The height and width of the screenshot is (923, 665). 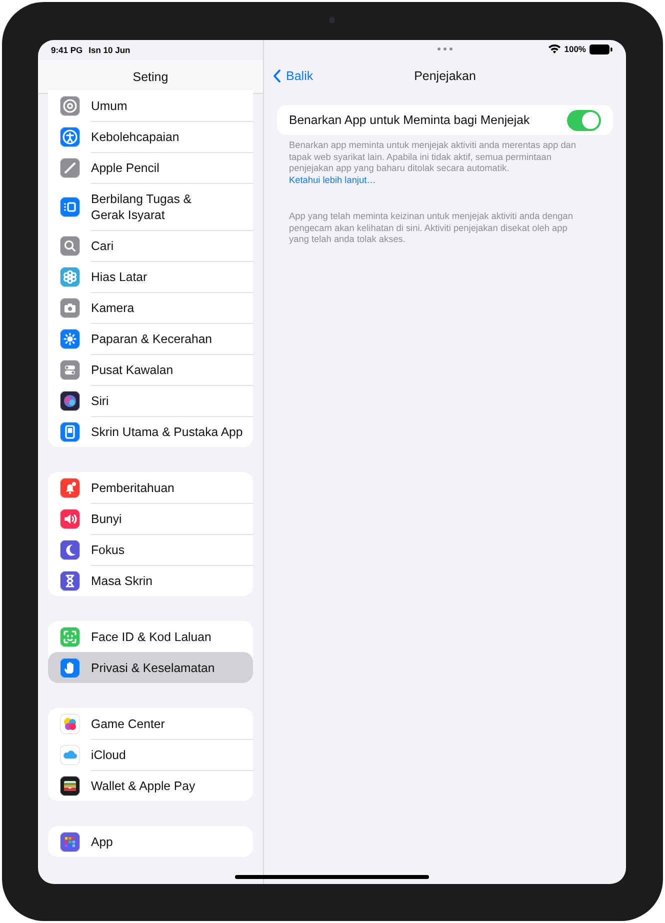 What do you see at coordinates (409, 120) in the screenshot?
I see `toggle-label: Benarkan App untuk Meminta bagi Menjejak` at bounding box center [409, 120].